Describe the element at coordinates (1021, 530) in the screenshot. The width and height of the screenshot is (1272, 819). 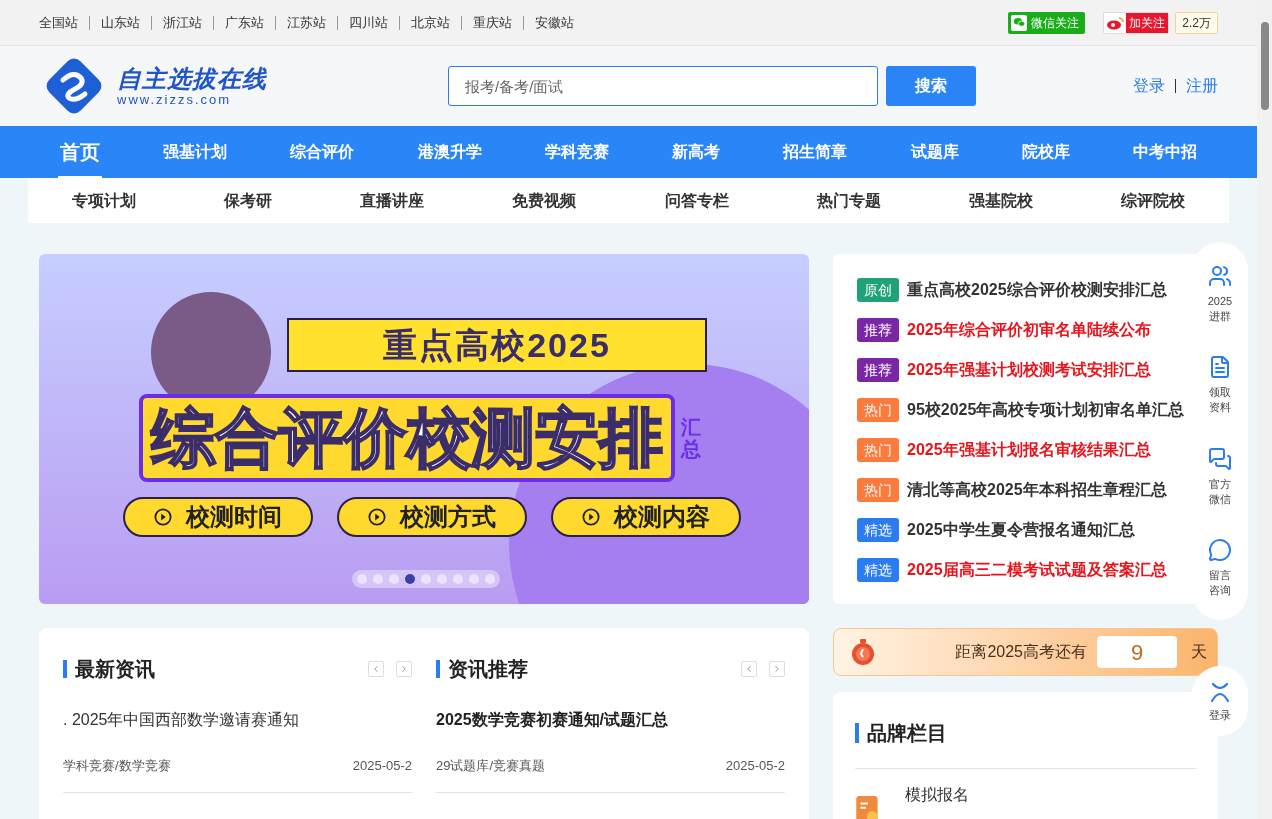
I see `headline-link: 2025中学生夏令营报名通知汇总` at that location.